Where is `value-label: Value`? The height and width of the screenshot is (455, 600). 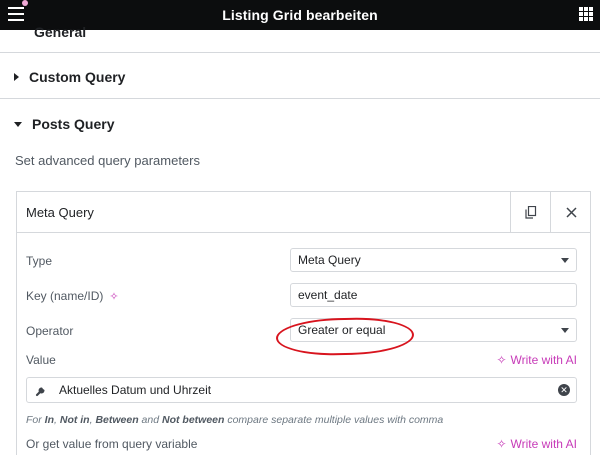
value-label: Value is located at coordinates (41, 360).